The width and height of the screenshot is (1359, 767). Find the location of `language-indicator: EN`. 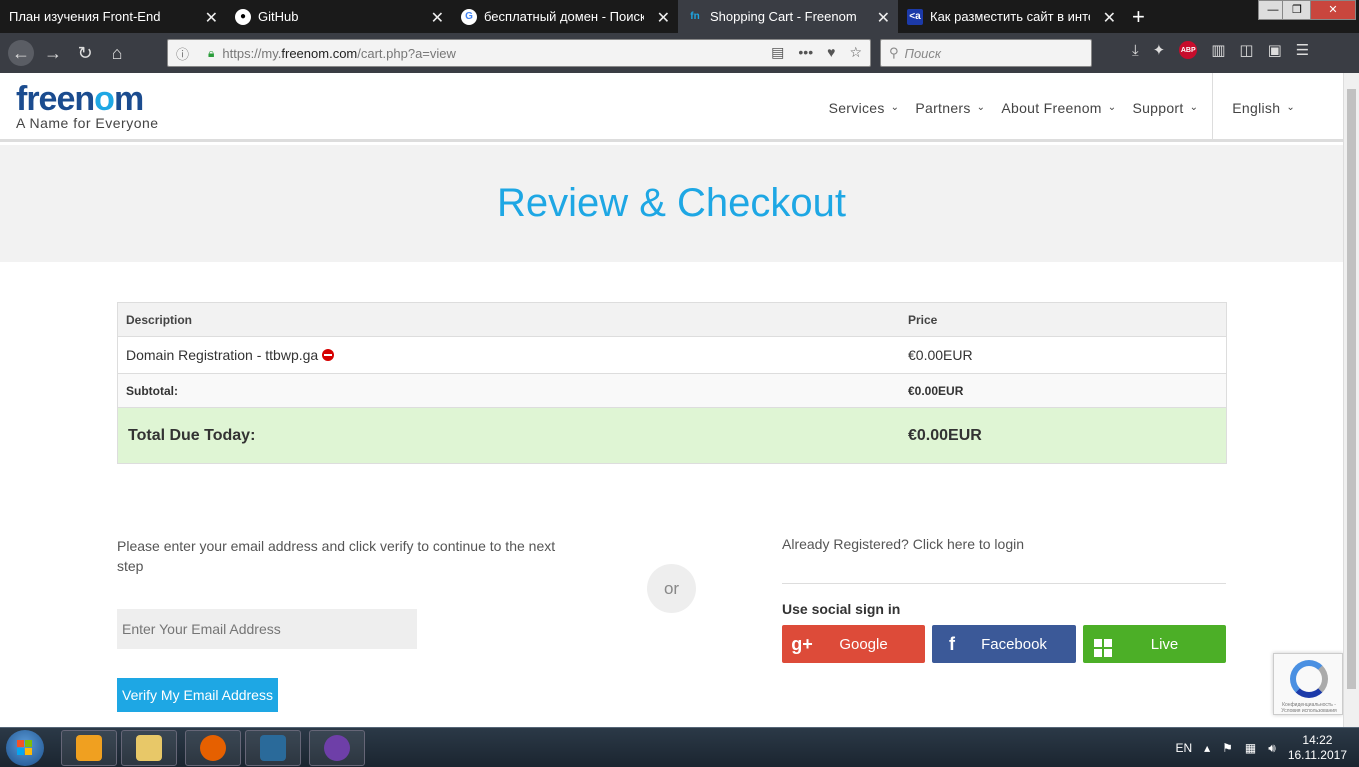

language-indicator: EN is located at coordinates (1183, 748).